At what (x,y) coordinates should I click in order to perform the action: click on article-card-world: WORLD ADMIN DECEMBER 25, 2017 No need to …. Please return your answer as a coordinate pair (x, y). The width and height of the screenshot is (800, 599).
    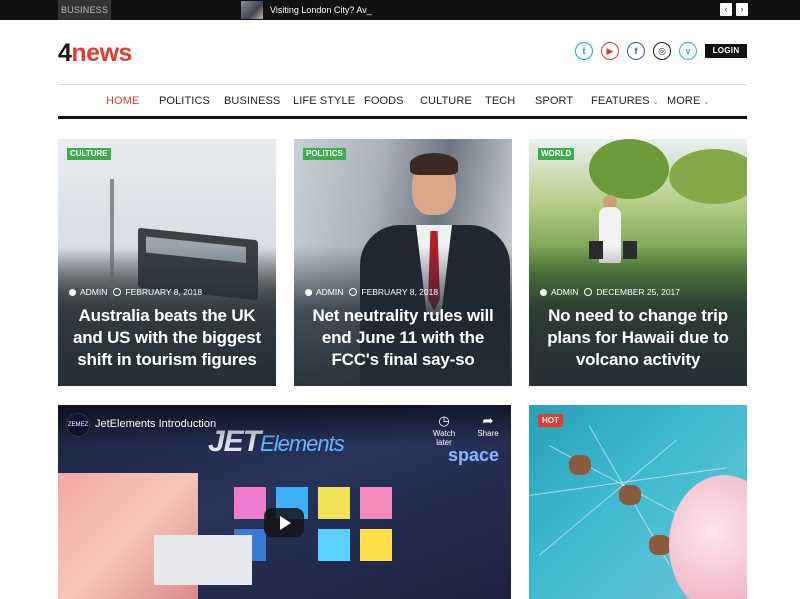
    Looking at the image, I should click on (638, 262).